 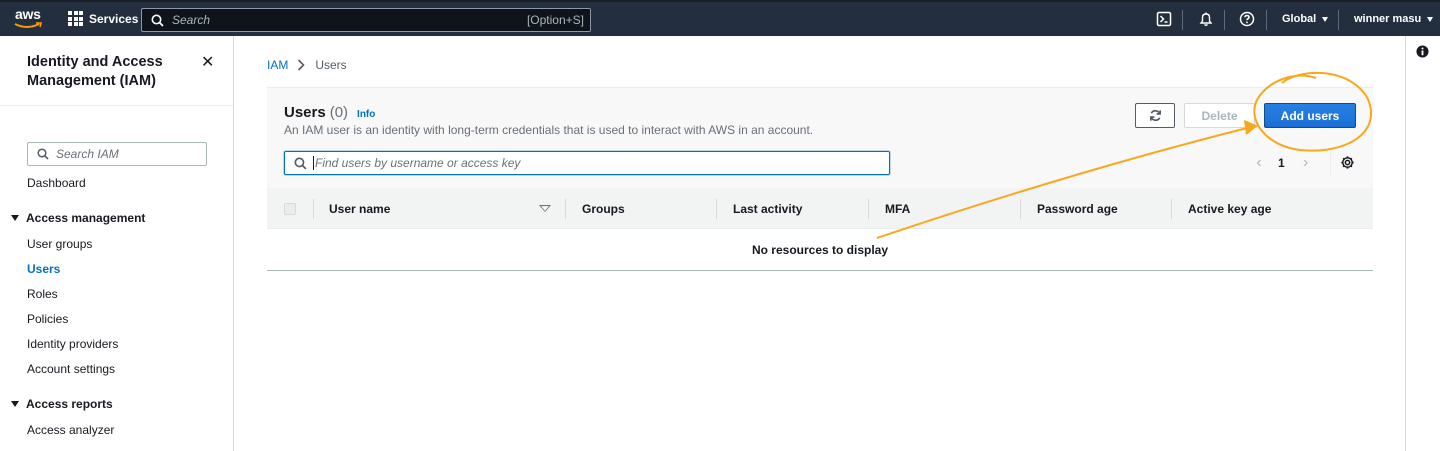 What do you see at coordinates (1219, 115) in the screenshot?
I see `delete-button: Delete` at bounding box center [1219, 115].